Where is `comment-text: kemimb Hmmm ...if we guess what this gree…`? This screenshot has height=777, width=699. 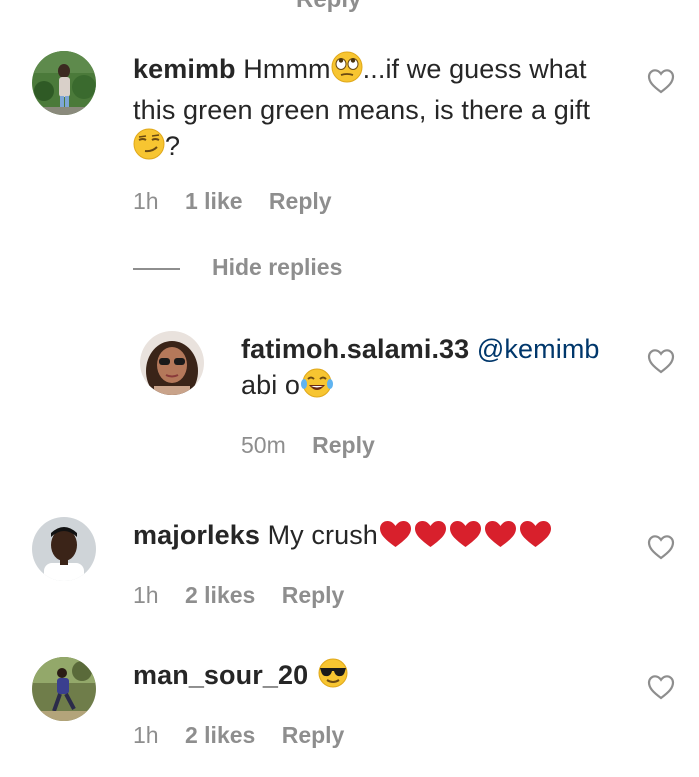 comment-text: kemimb Hmmm ...if we guess what this gree… is located at coordinates (373, 110).